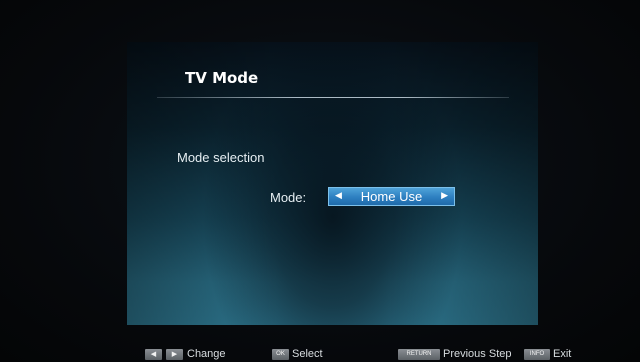 This screenshot has height=362, width=640. What do you see at coordinates (562, 354) in the screenshot?
I see `exit-hint: Exit` at bounding box center [562, 354].